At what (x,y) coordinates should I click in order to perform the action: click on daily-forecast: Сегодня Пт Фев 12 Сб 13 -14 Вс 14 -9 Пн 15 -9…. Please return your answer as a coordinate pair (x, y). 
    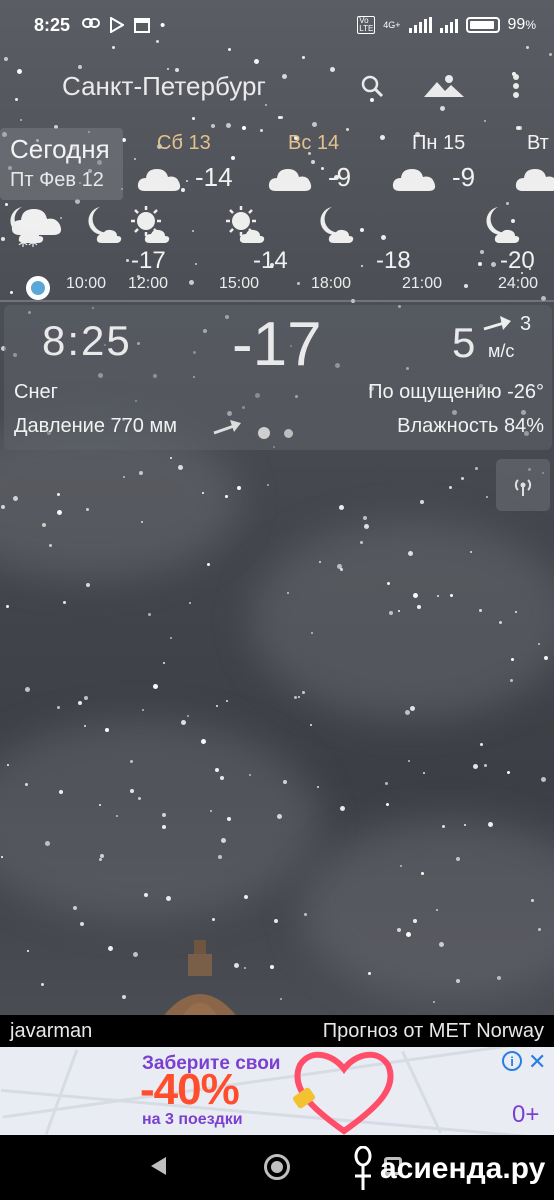
    Looking at the image, I should click on (277, 164).